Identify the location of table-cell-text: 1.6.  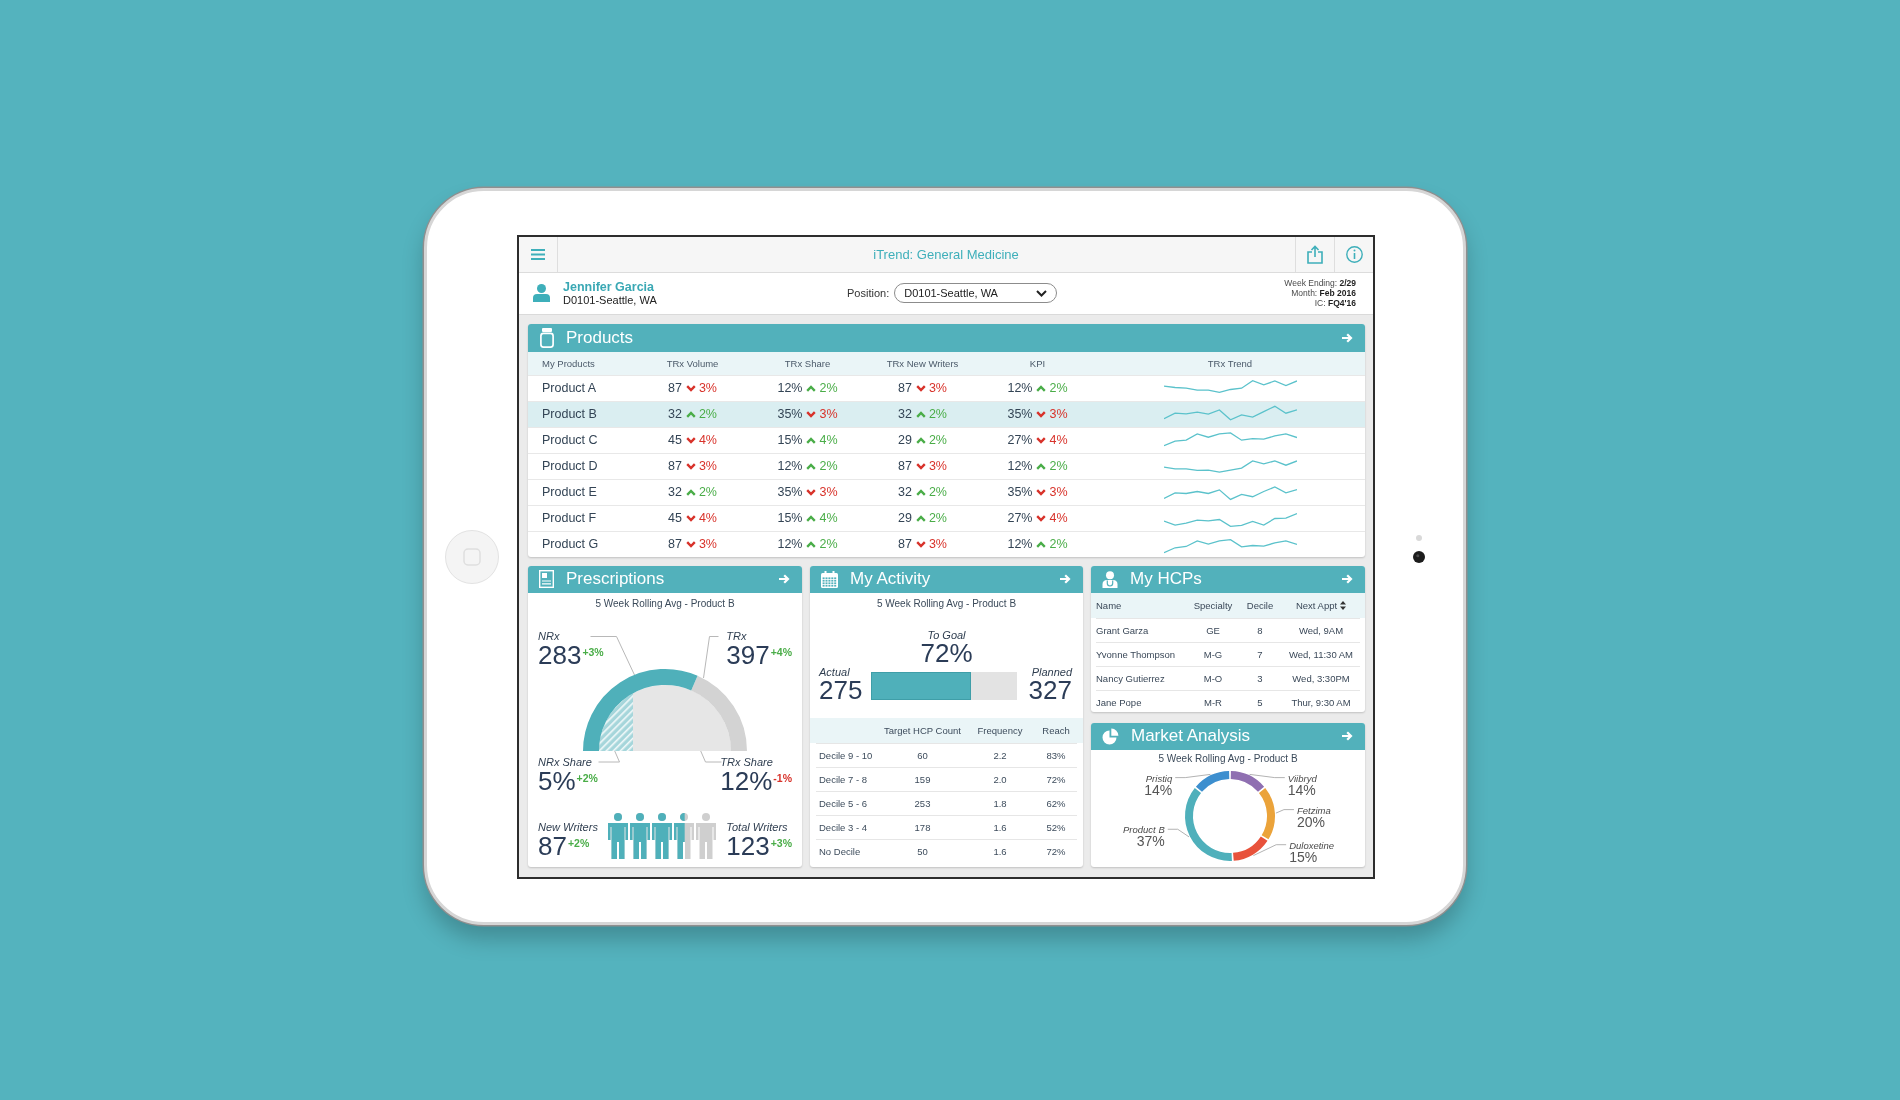
(1000, 851).